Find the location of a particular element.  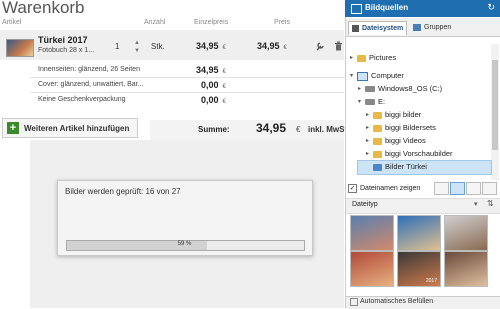

tax-label: inkl. MwSt. is located at coordinates (329, 129).